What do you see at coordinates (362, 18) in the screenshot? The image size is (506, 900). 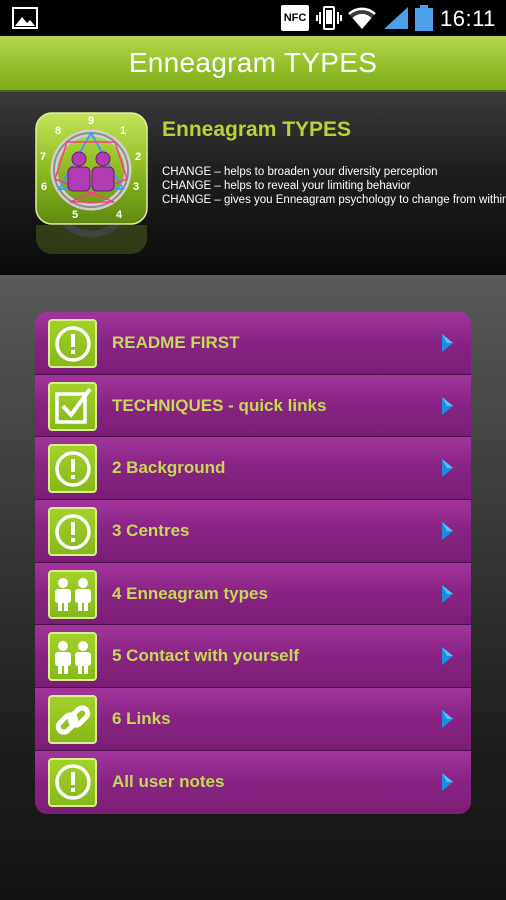 I see `wifi-icon` at bounding box center [362, 18].